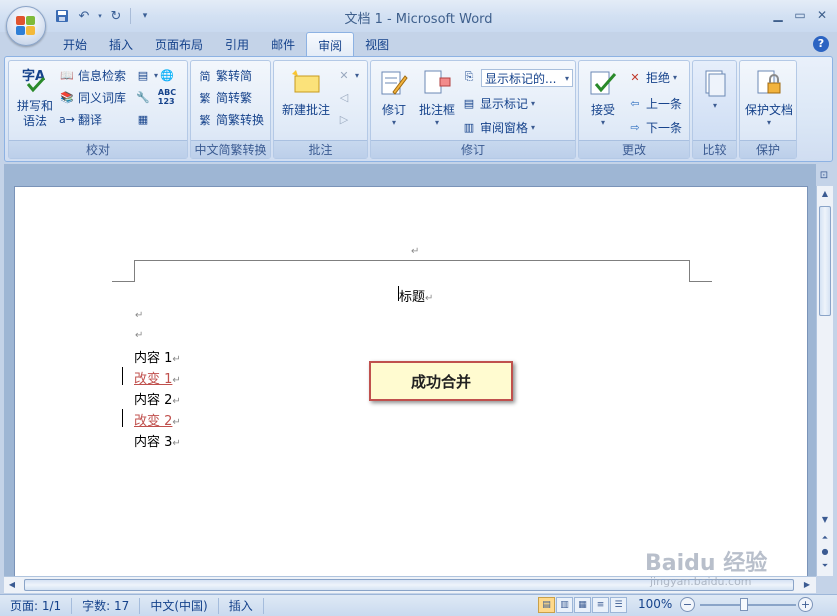 The image size is (837, 616). Describe the element at coordinates (167, 97) in the screenshot. I see `abc-count-button: ABC 123` at that location.